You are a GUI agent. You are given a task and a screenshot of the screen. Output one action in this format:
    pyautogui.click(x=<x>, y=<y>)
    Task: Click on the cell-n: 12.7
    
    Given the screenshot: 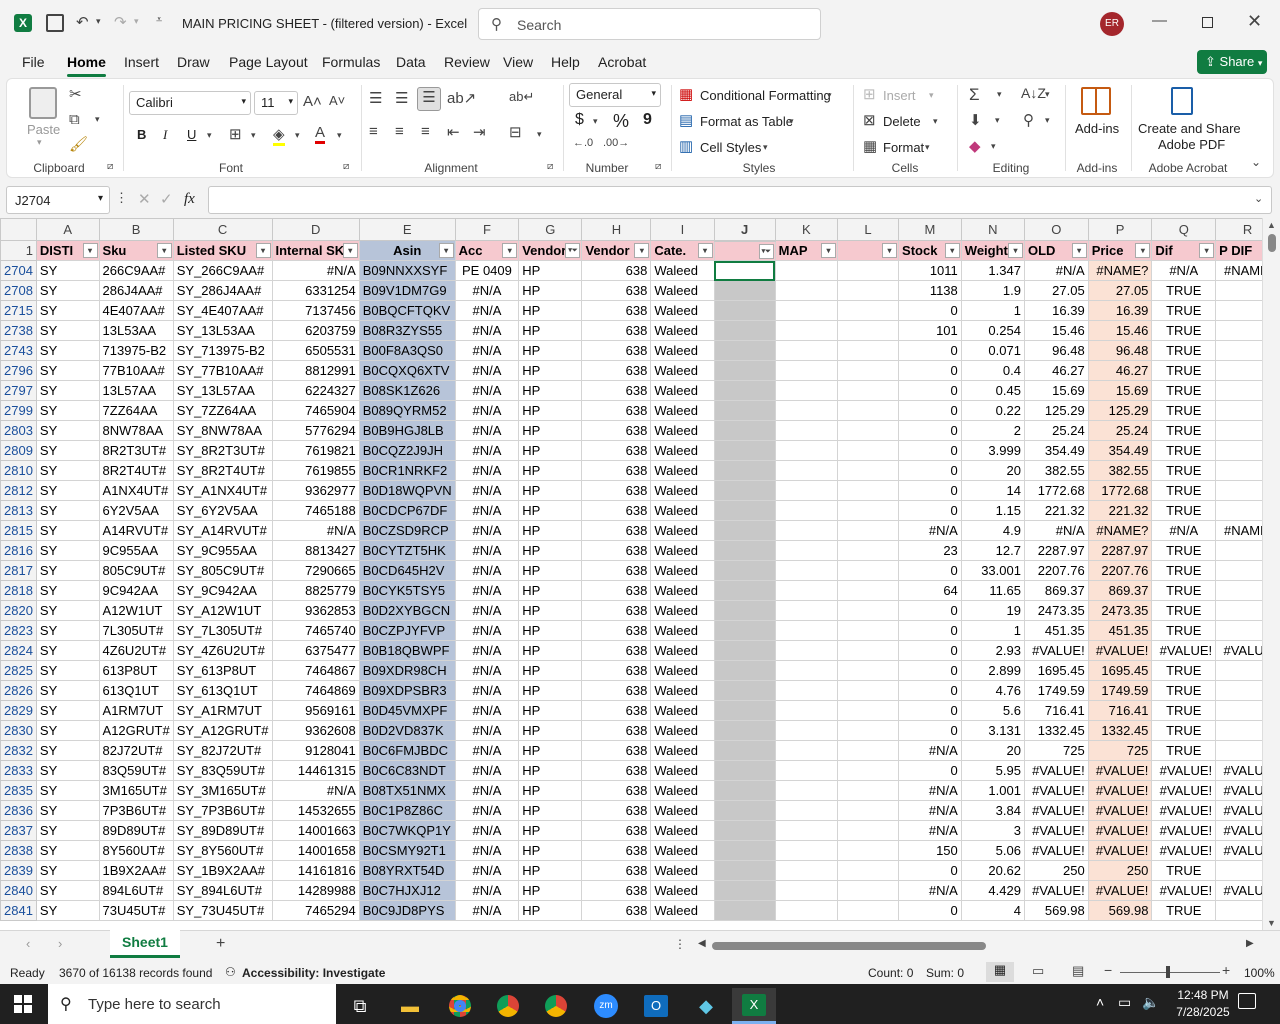 What is the action you would take?
    pyautogui.click(x=992, y=550)
    